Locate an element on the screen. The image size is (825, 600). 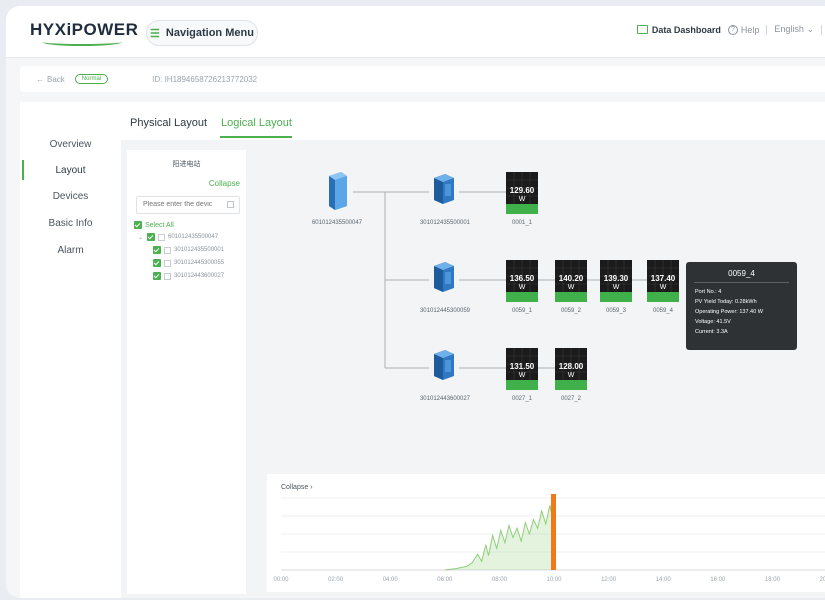
status-badge: Normal is located at coordinates (91, 79).